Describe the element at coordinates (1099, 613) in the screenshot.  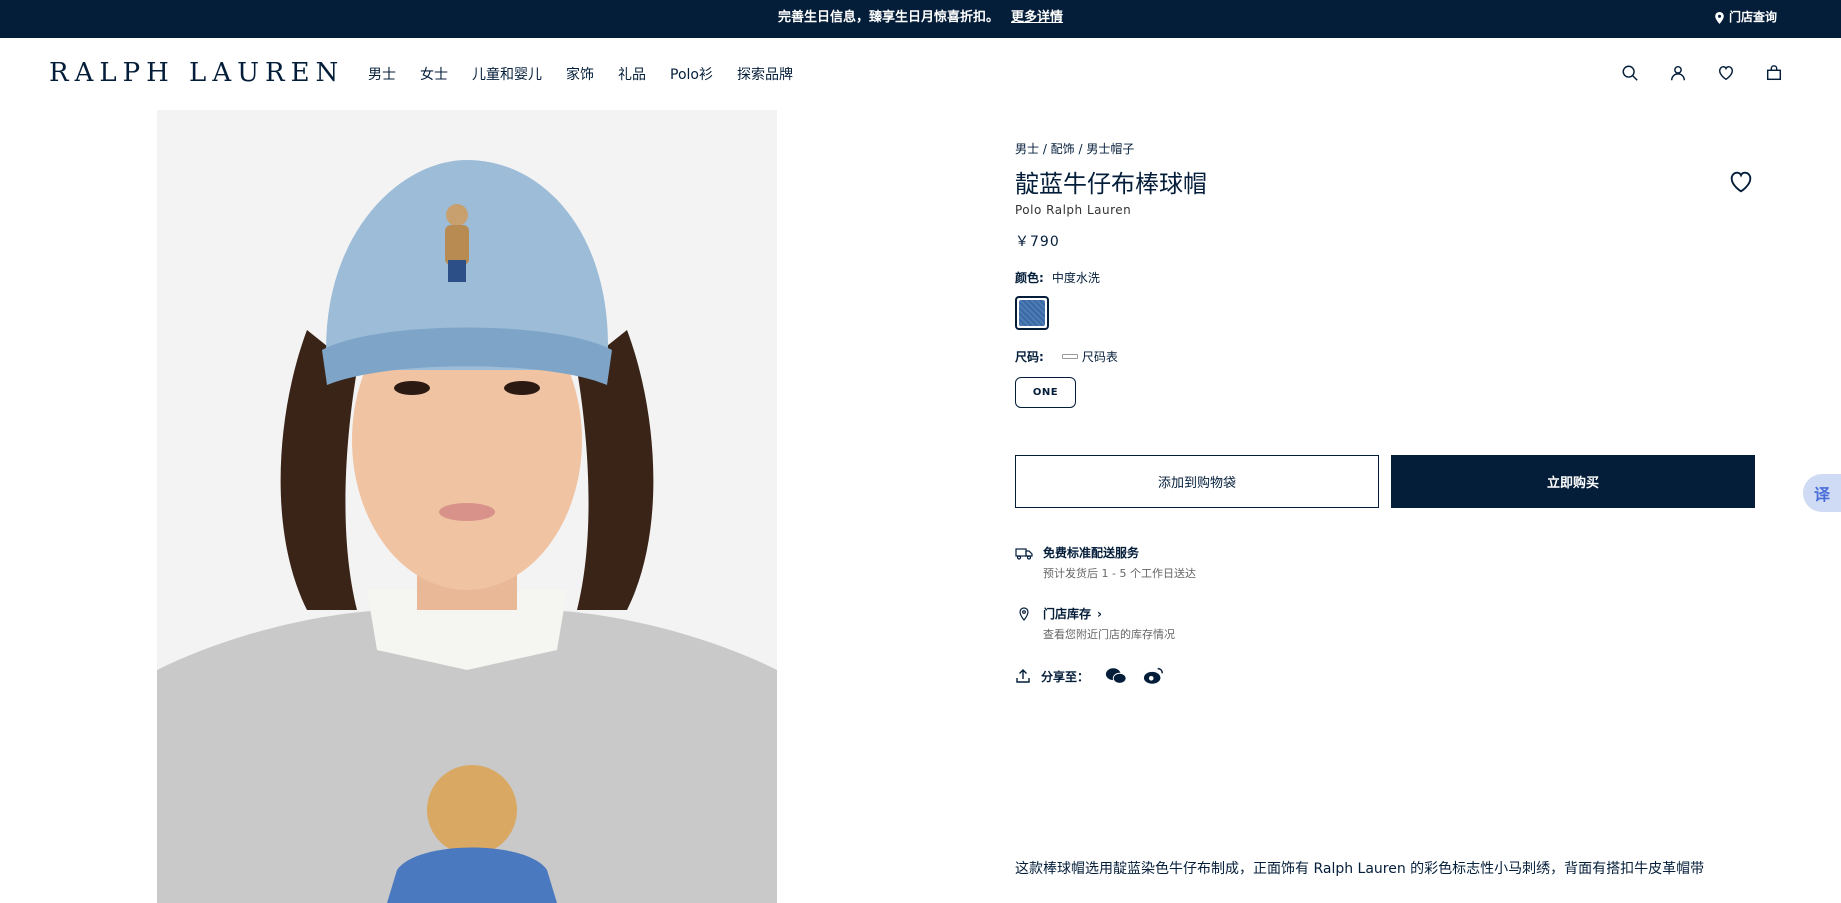
I see `chevron-right-icon: ›` at that location.